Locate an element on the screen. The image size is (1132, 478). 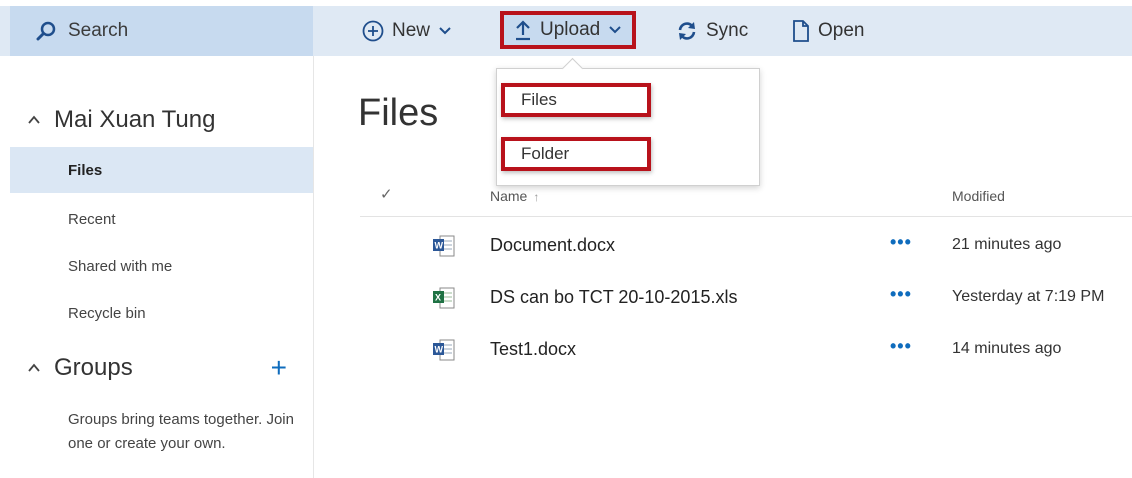
sync-icon is located at coordinates (687, 31).